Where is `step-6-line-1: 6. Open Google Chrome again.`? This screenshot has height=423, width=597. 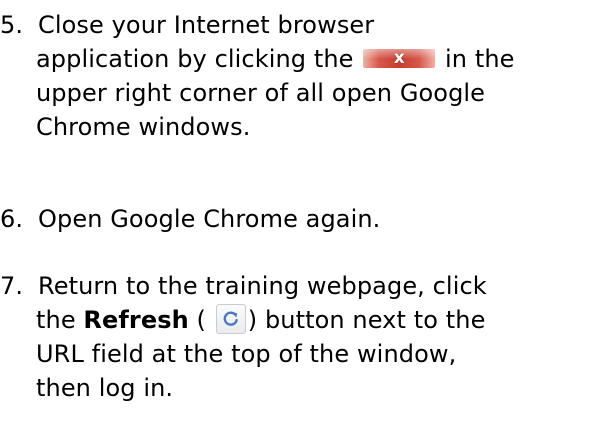 step-6-line-1: 6. Open Google Chrome again. is located at coordinates (298, 219).